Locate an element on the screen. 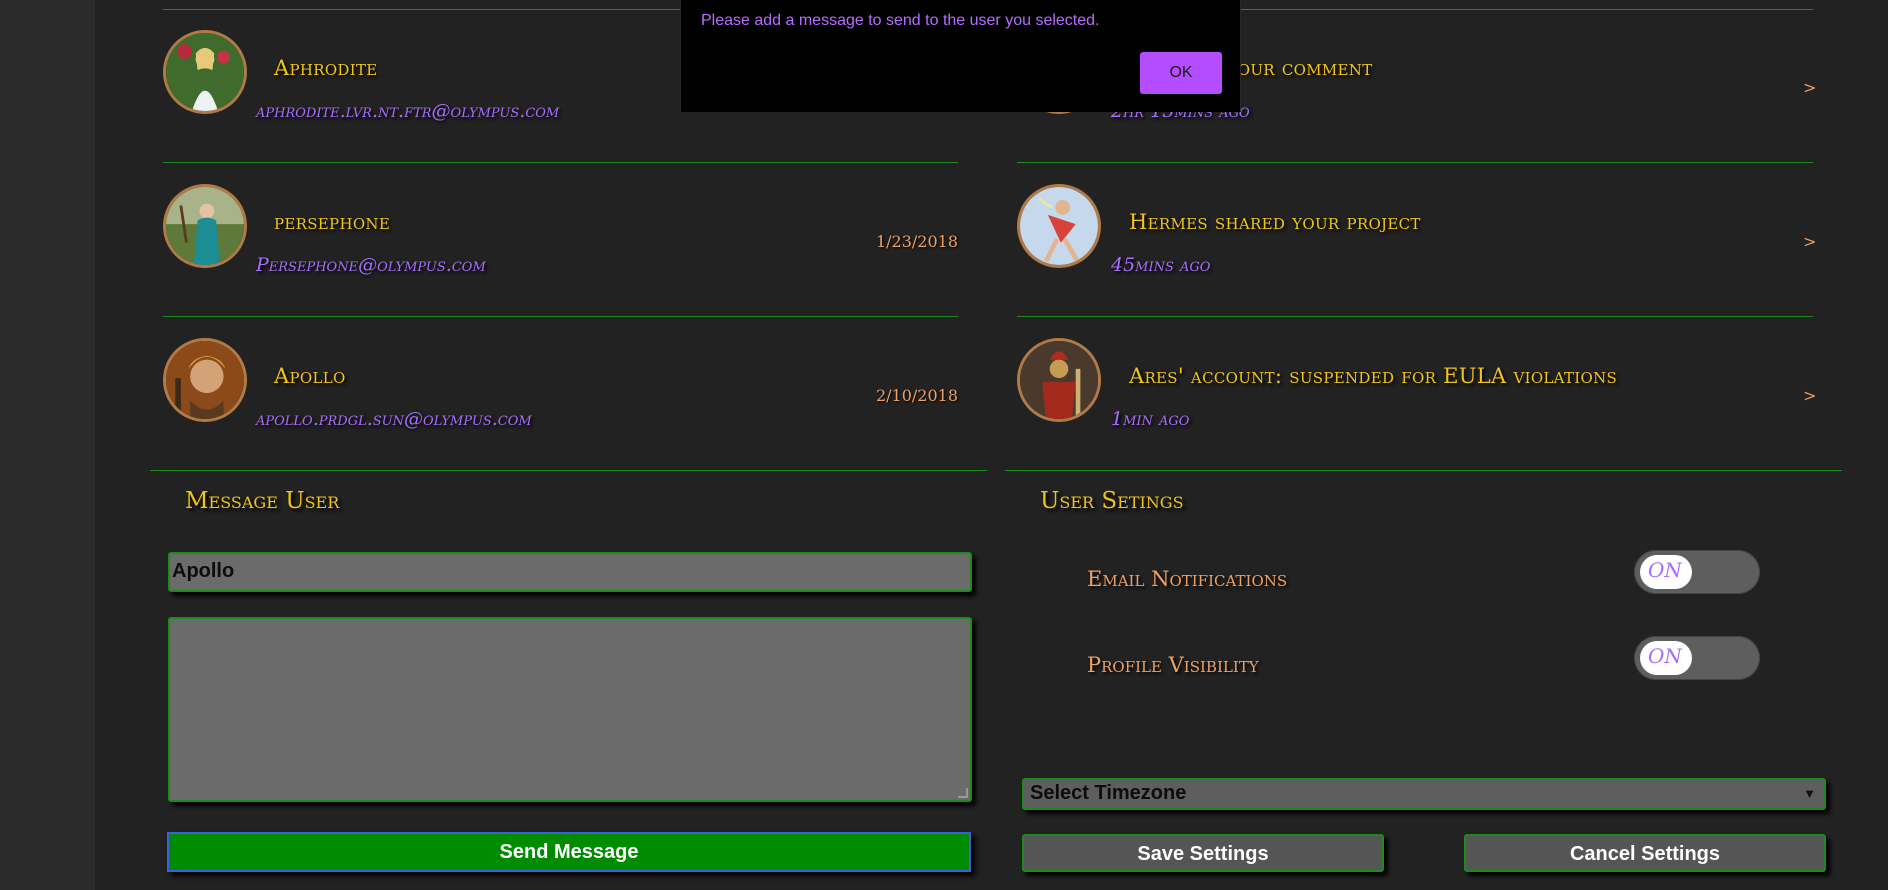 The width and height of the screenshot is (1888, 890). avatar-hermes-icon is located at coordinates (1059, 226).